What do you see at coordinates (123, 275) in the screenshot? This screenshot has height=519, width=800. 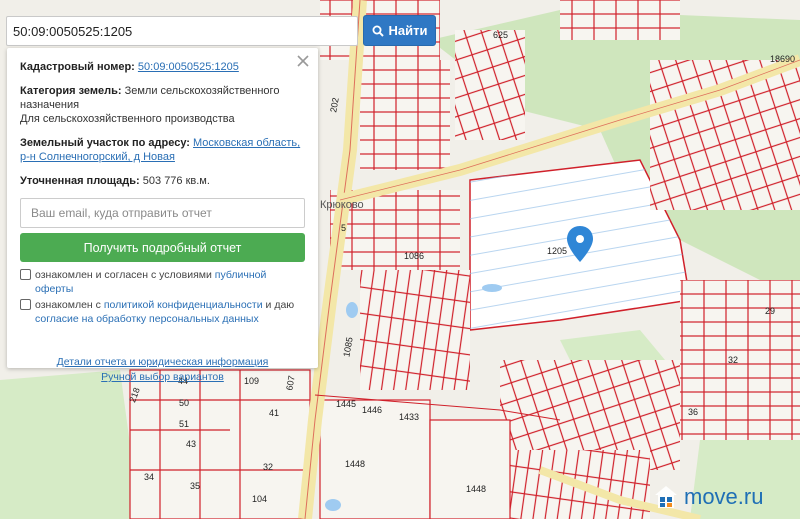 I see `offer-consent-text: ознакомлен и согласен с условиями` at bounding box center [123, 275].